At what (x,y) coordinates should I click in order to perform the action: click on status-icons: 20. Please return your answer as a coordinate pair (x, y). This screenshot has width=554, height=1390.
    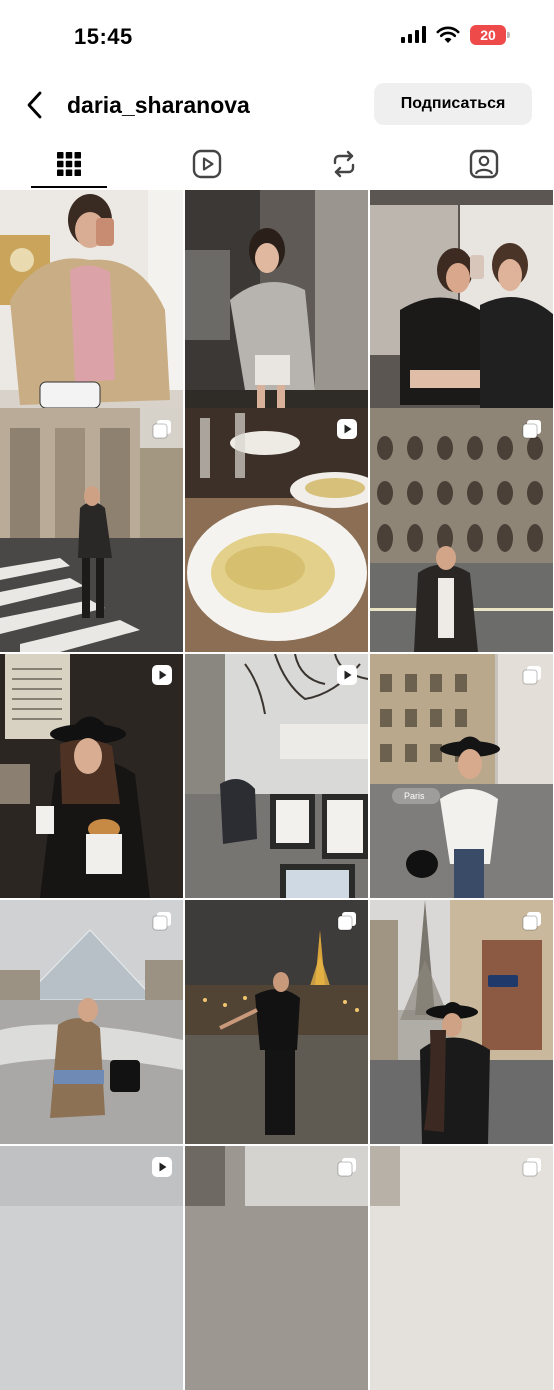
    Looking at the image, I should click on (455, 35).